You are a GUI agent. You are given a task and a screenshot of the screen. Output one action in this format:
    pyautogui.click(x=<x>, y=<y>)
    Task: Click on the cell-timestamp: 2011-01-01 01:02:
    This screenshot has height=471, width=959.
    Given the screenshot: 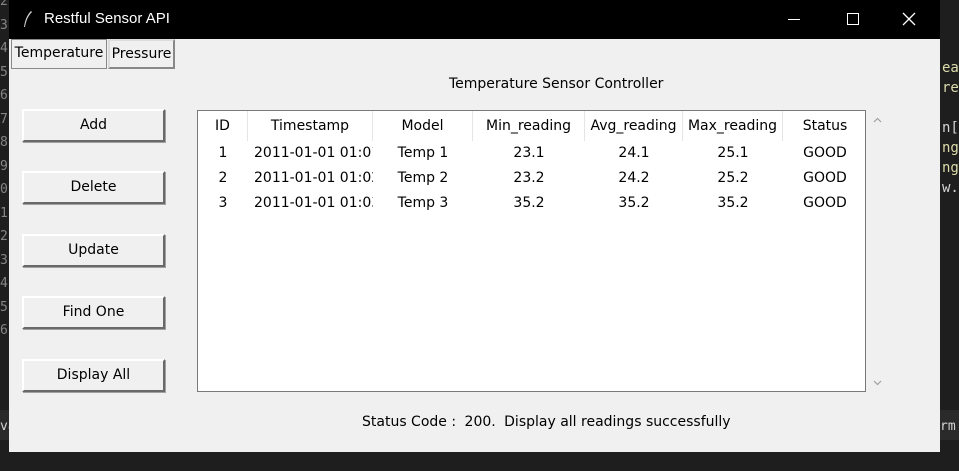 What is the action you would take?
    pyautogui.click(x=313, y=178)
    